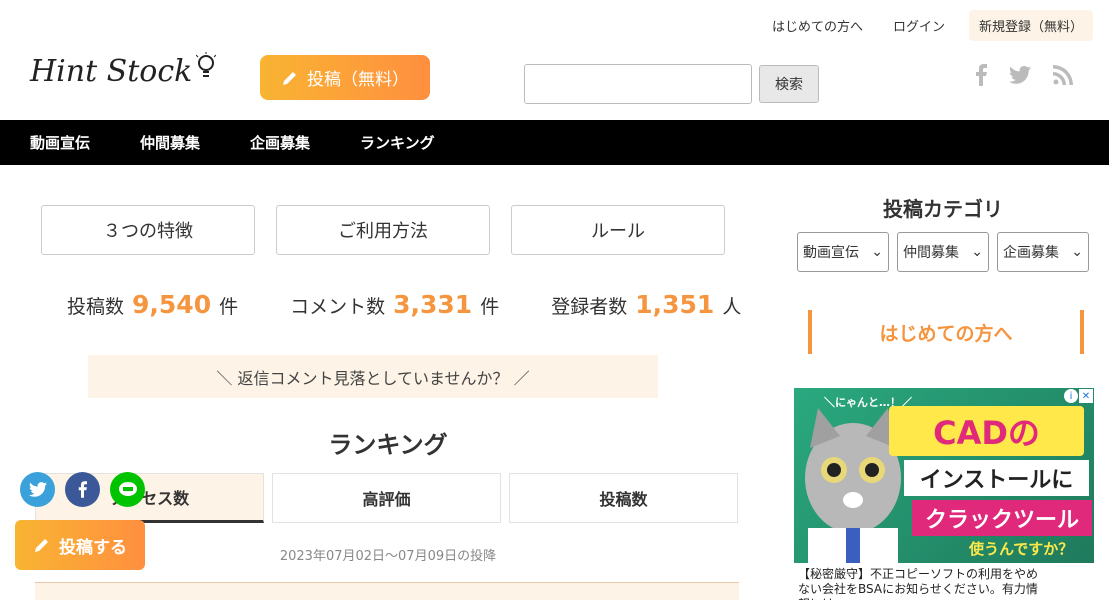  I want to click on ad-line-4: 使うんですか？, so click(1021, 549).